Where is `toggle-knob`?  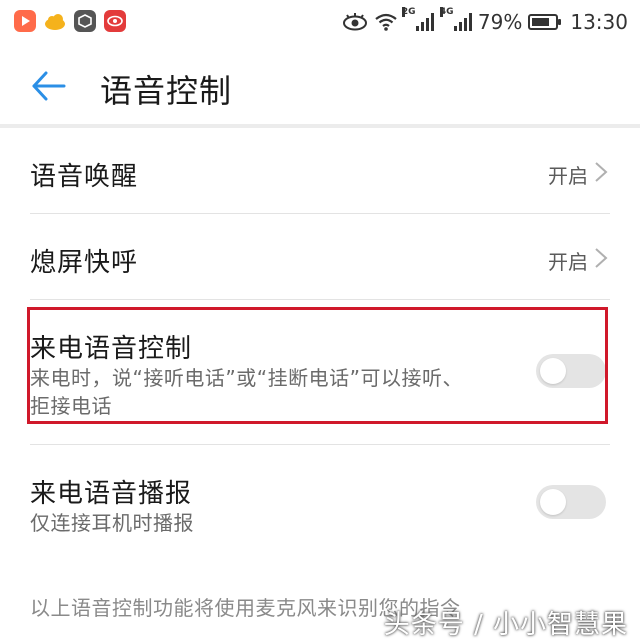 toggle-knob is located at coordinates (553, 502).